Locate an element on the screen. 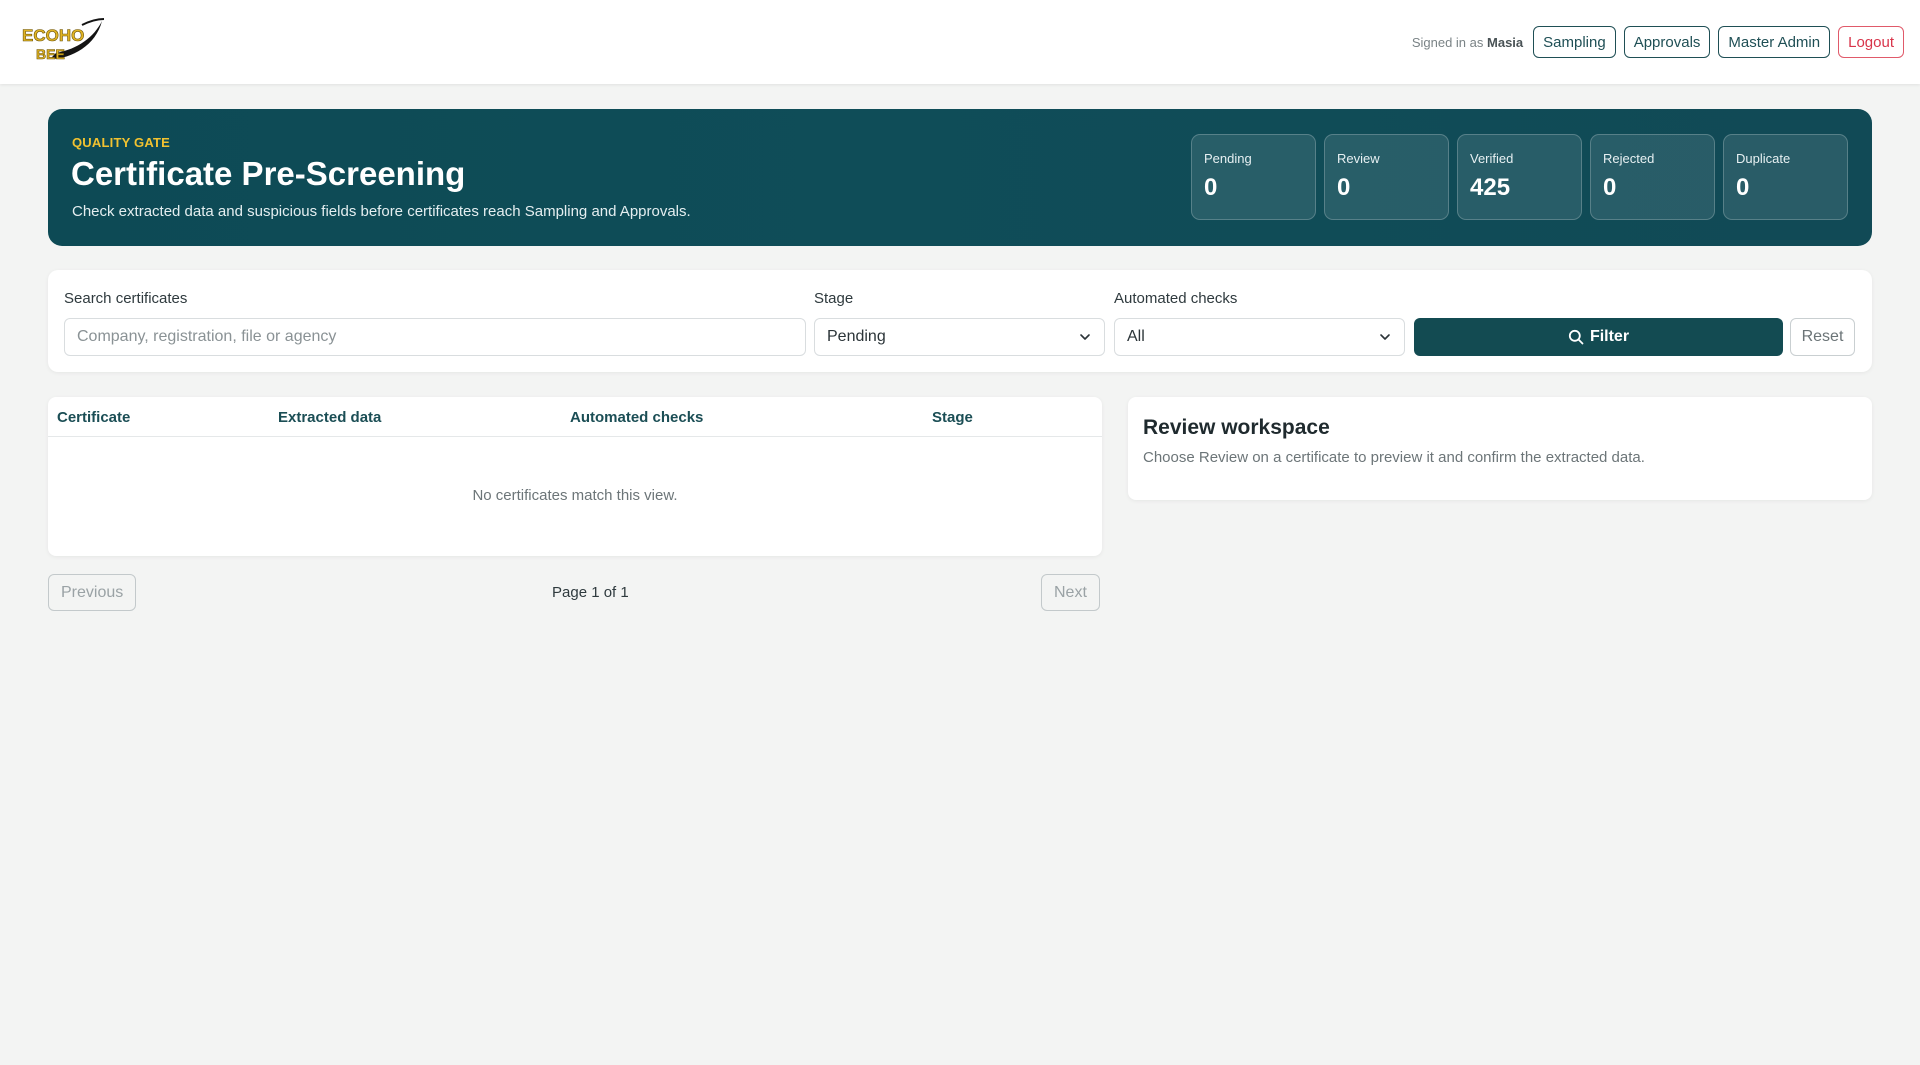  stat-label: Verified is located at coordinates (1492, 158).